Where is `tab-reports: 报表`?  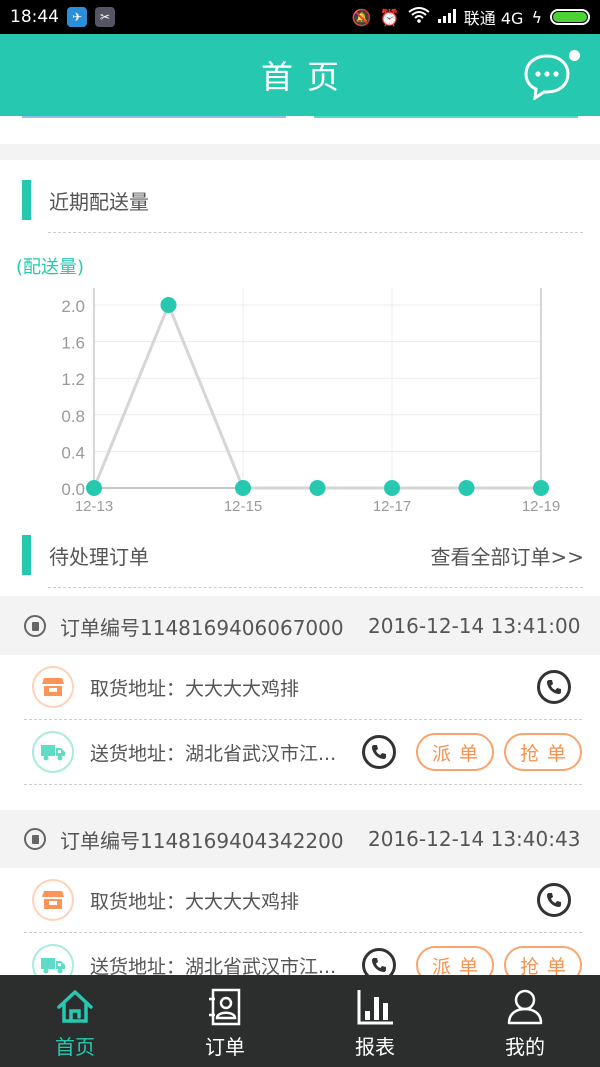 tab-reports: 报表 is located at coordinates (375, 1021).